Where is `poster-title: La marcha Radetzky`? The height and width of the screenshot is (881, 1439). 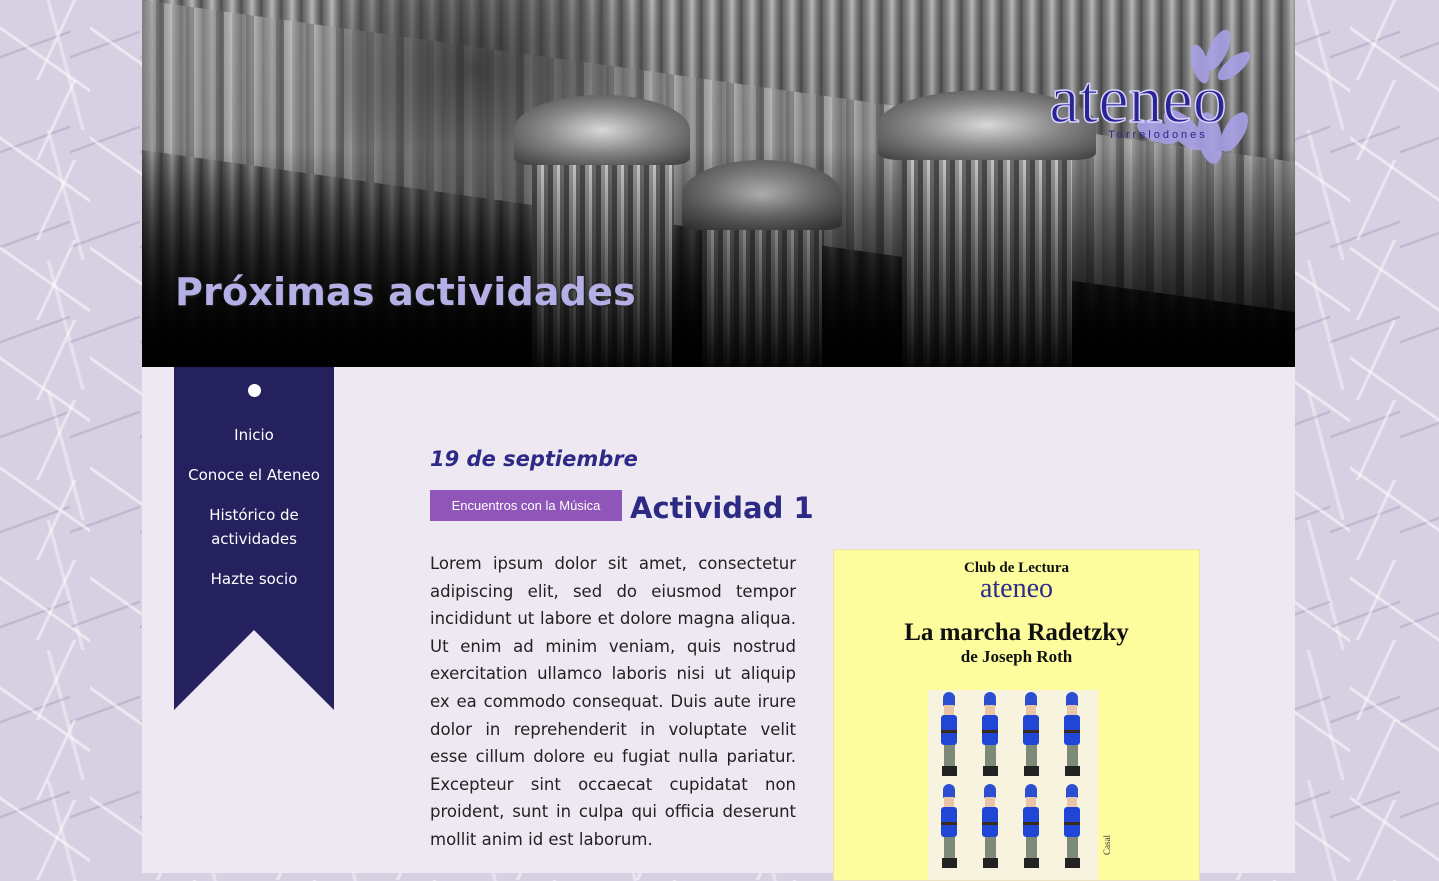
poster-title: La marcha Radetzky is located at coordinates (1016, 632).